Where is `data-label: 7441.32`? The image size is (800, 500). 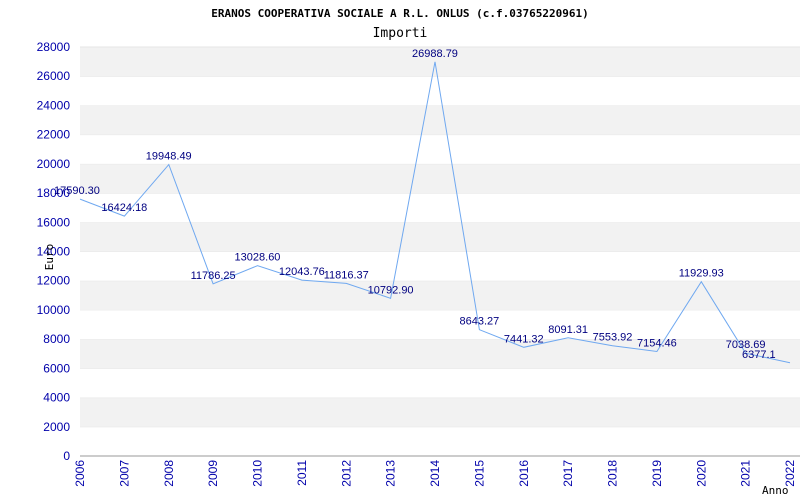 data-label: 7441.32 is located at coordinates (524, 339).